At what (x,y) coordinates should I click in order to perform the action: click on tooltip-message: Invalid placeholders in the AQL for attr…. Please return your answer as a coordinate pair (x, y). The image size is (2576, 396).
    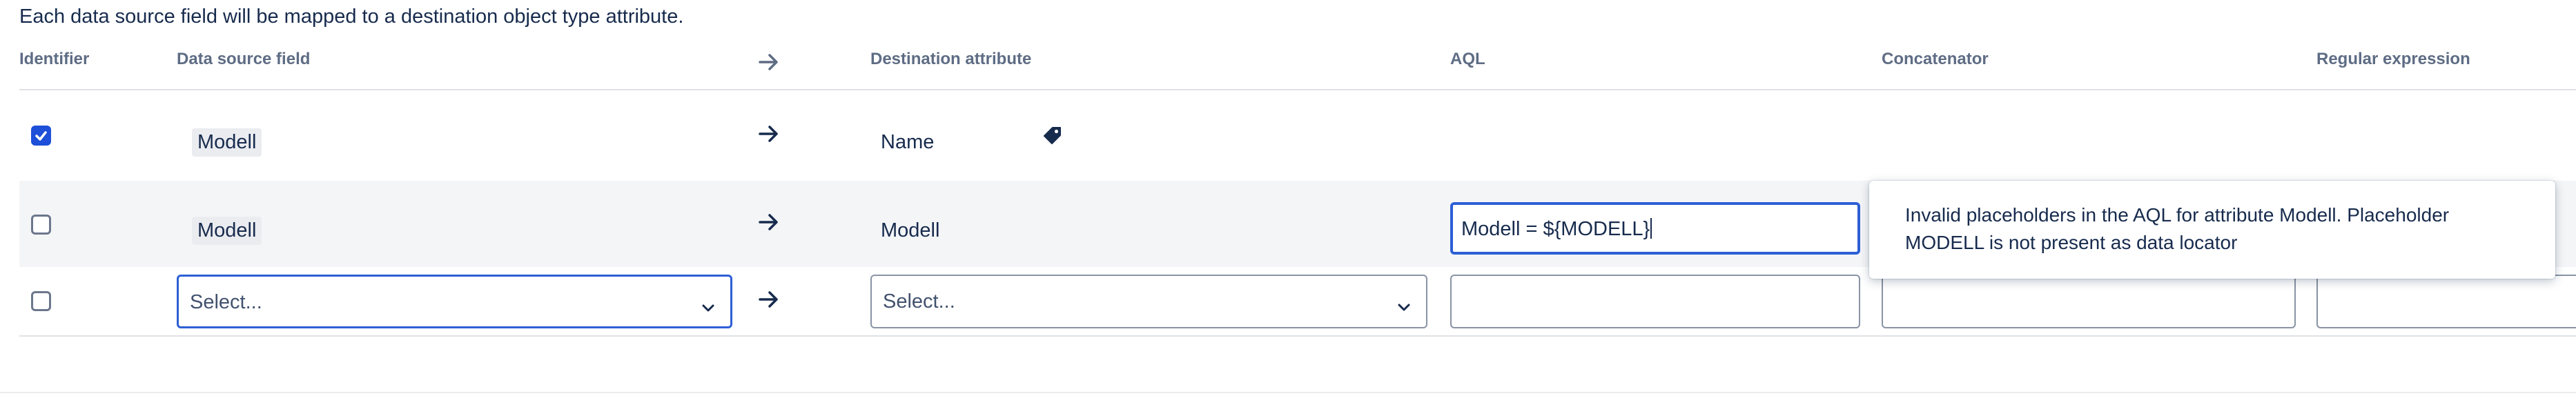
    Looking at the image, I should click on (2177, 228).